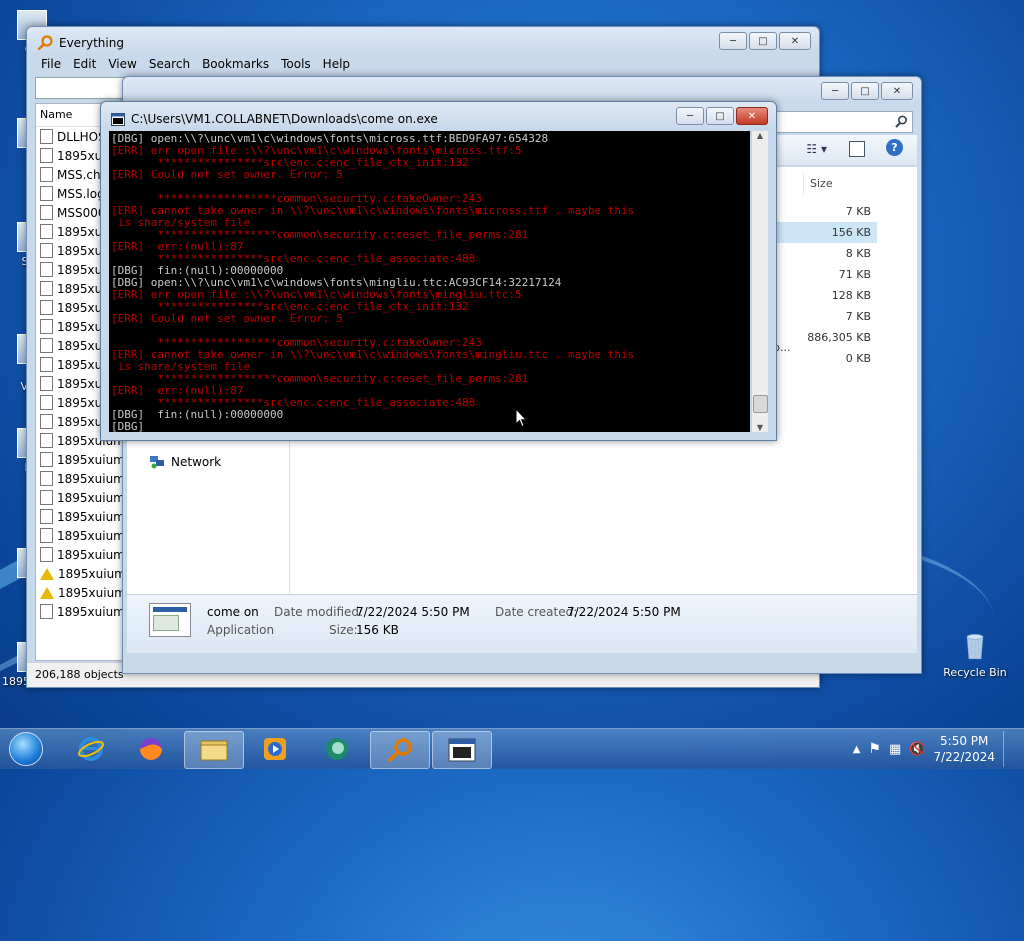 Image resolution: width=1024 pixels, height=941 pixels. Describe the element at coordinates (336, 66) in the screenshot. I see `menu-item-help: Help` at that location.